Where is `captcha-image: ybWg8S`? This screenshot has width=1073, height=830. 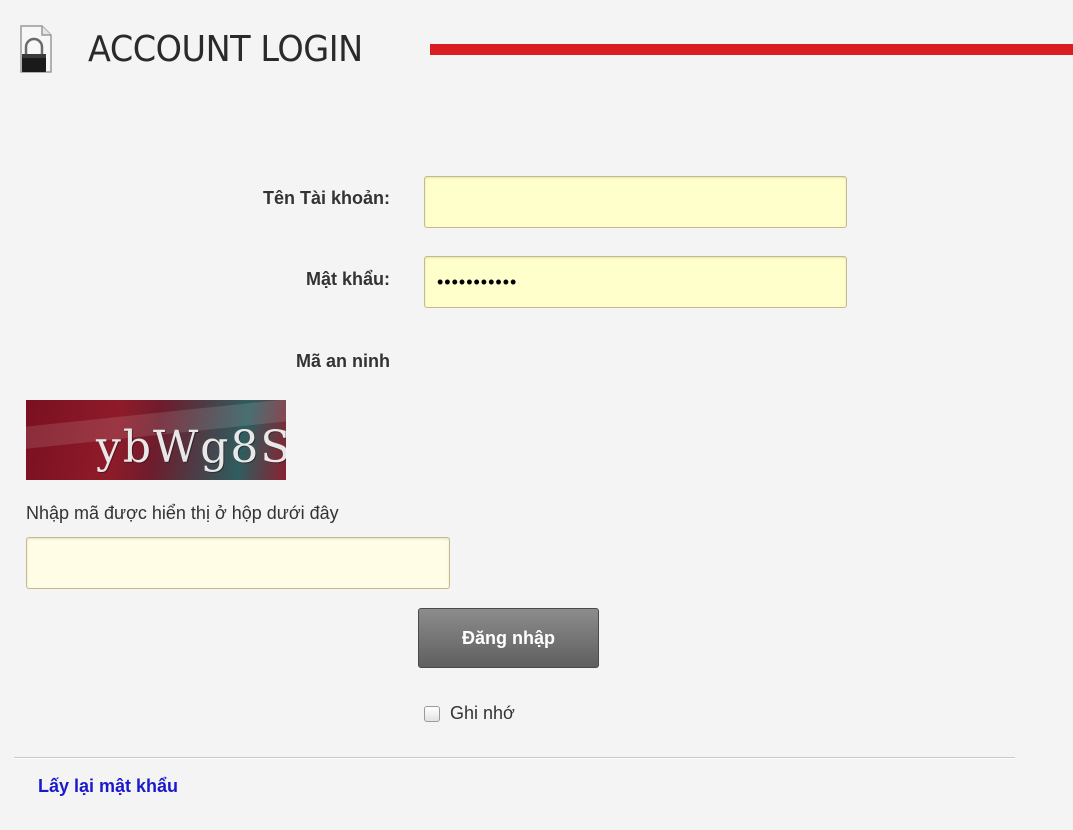
captcha-image: ybWg8S is located at coordinates (156, 440).